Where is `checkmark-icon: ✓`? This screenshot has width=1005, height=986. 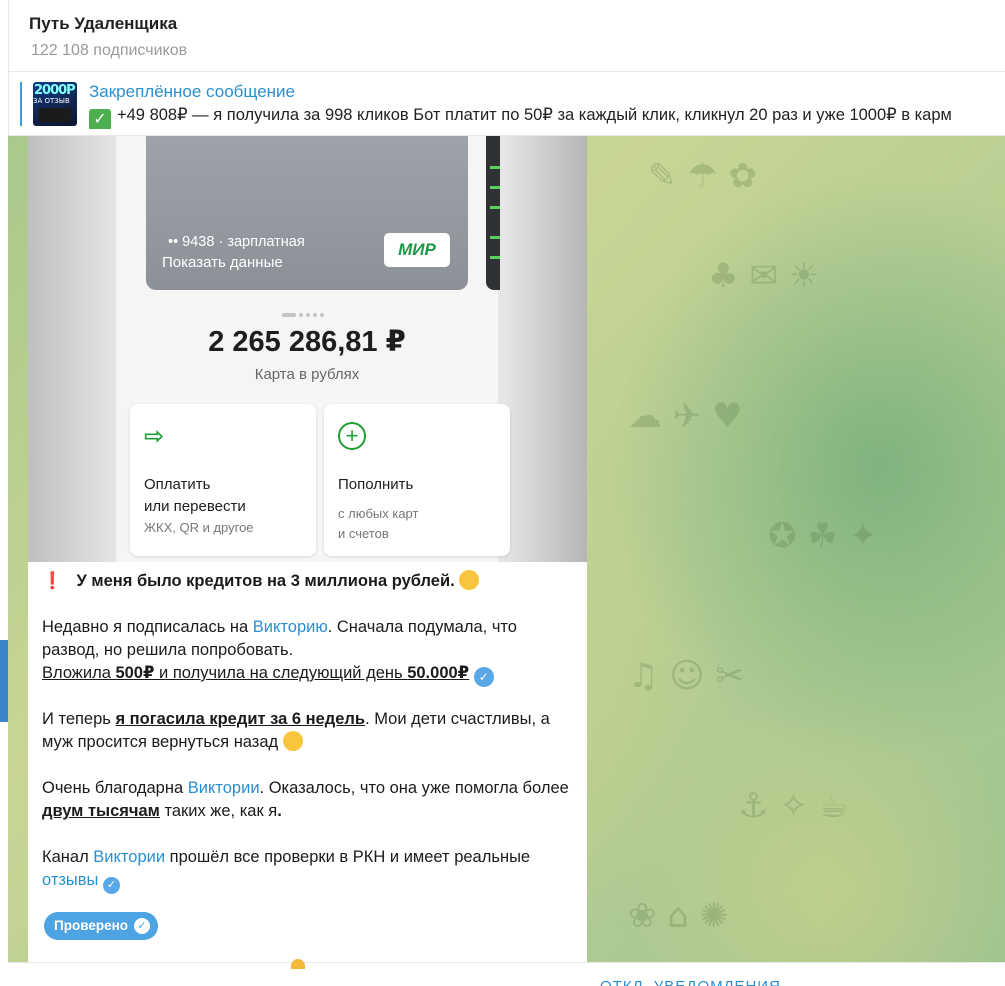 checkmark-icon: ✓ is located at coordinates (141, 926).